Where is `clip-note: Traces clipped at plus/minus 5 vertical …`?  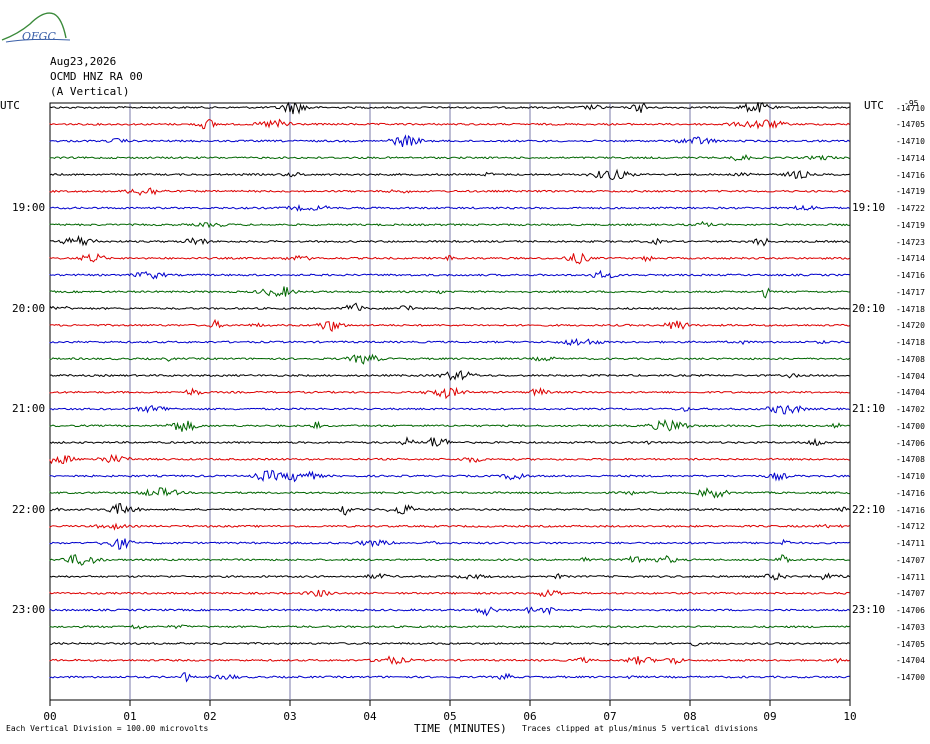 clip-note: Traces clipped at plus/minus 5 vertical … is located at coordinates (640, 728).